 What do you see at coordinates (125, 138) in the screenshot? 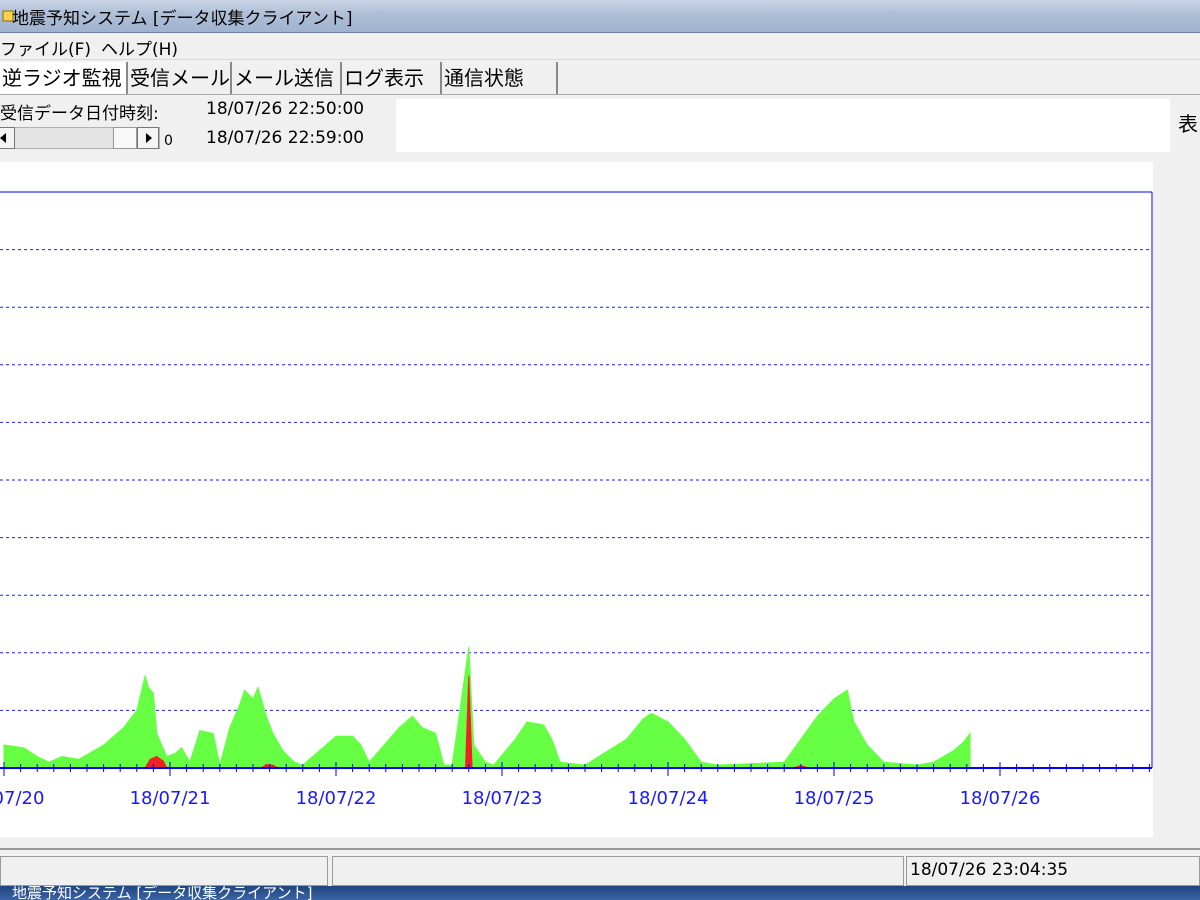
I see `scroll-thumb` at bounding box center [125, 138].